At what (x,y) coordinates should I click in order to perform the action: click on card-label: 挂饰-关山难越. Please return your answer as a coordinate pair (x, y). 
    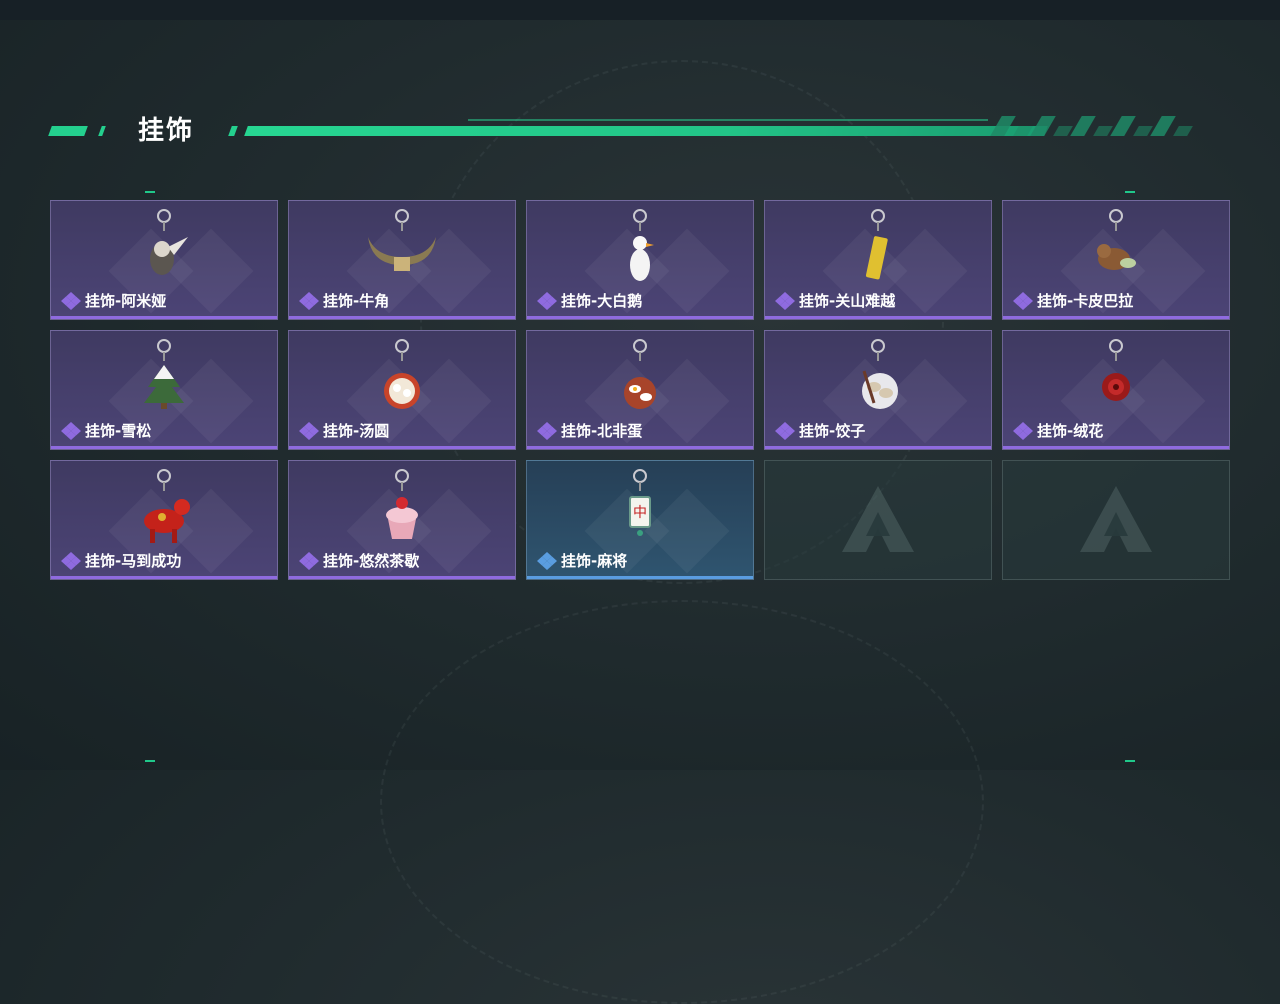
    Looking at the image, I should click on (835, 300).